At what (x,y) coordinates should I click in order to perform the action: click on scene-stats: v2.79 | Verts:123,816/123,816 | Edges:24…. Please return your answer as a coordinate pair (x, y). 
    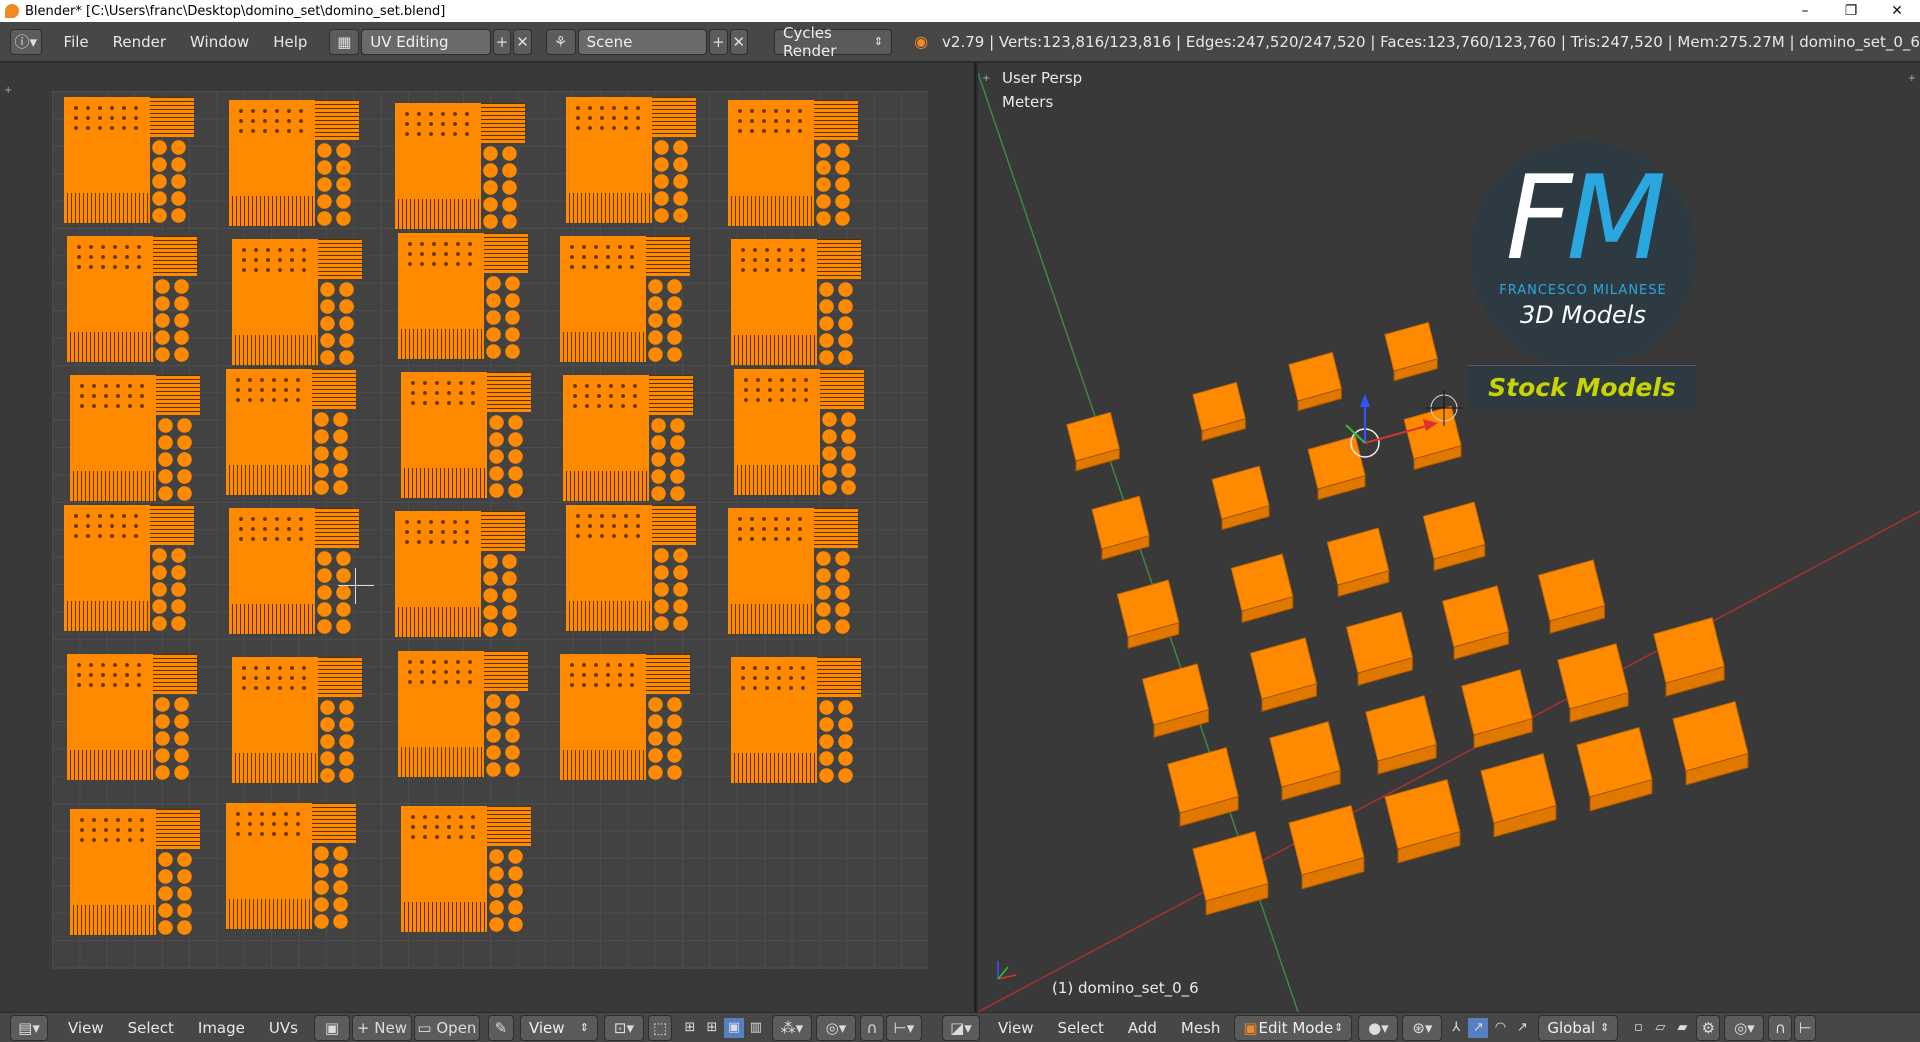
    Looking at the image, I should click on (1431, 41).